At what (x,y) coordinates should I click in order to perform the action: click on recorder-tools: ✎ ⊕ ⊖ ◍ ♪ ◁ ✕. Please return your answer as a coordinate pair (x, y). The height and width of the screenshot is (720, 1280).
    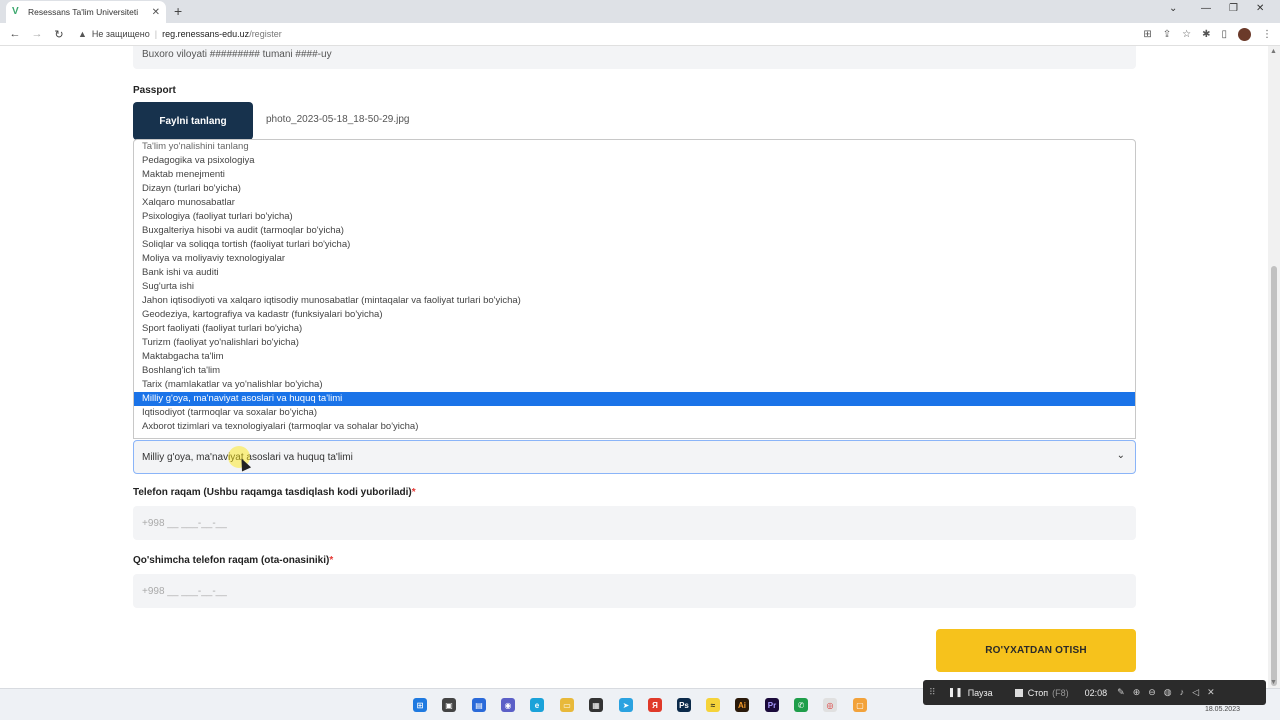
    Looking at the image, I should click on (1165, 692).